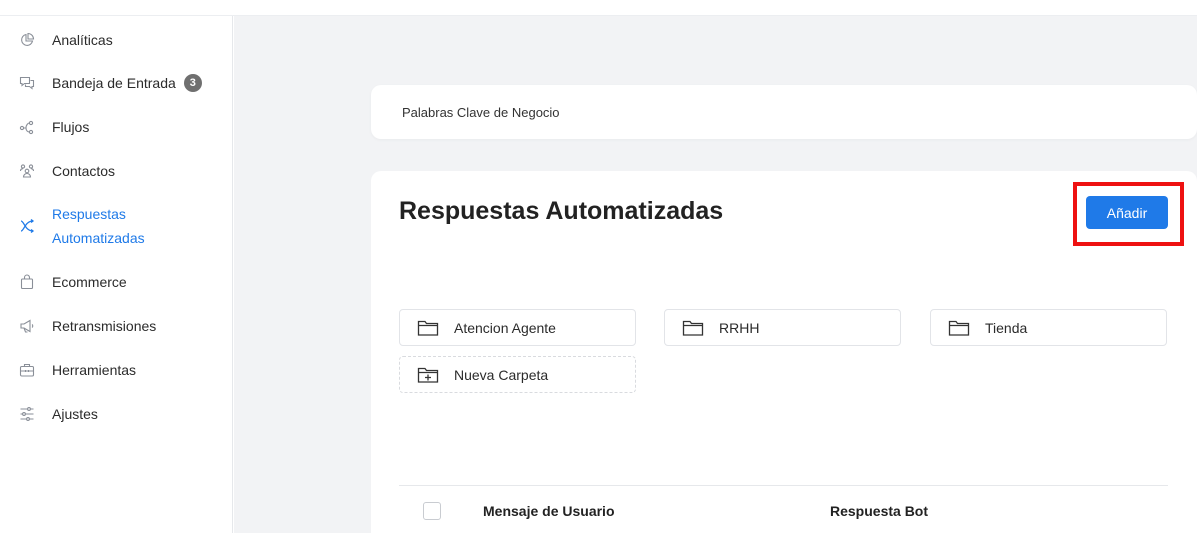 The width and height of the screenshot is (1197, 533). What do you see at coordinates (114, 83) in the screenshot?
I see `sidebar-item-label: Bandeja de Entrada` at bounding box center [114, 83].